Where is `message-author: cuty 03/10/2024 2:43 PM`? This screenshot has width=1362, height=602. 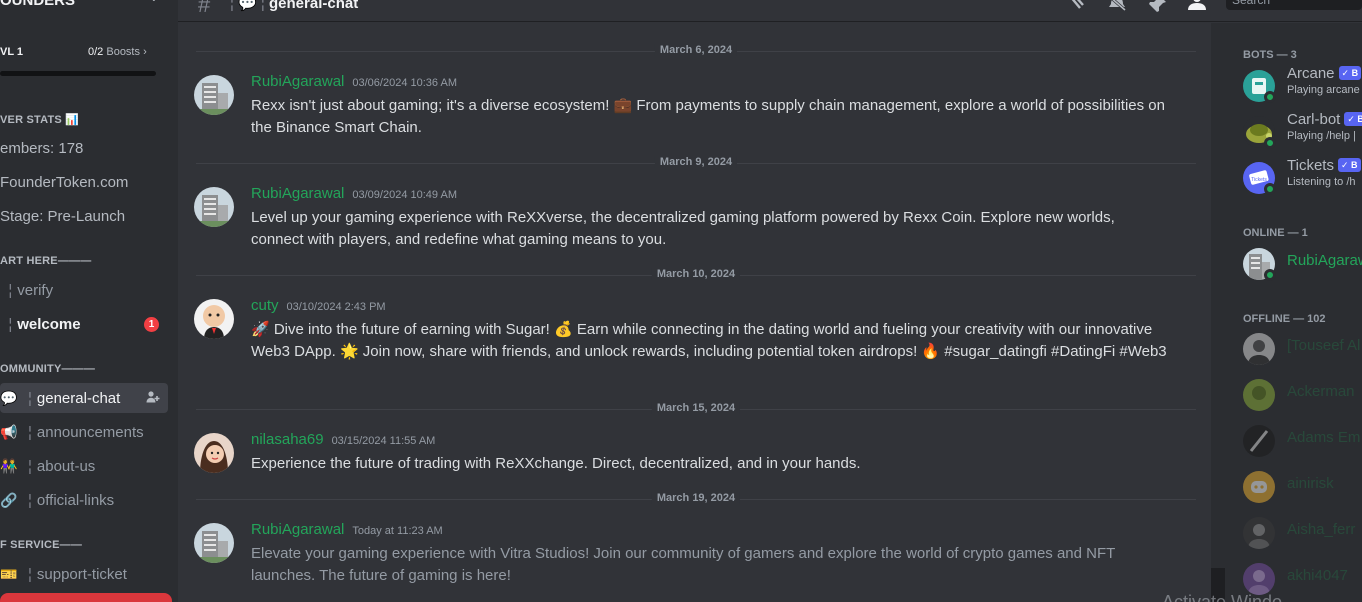
message-author: cuty 03/10/2024 2:43 PM is located at coordinates (318, 305).